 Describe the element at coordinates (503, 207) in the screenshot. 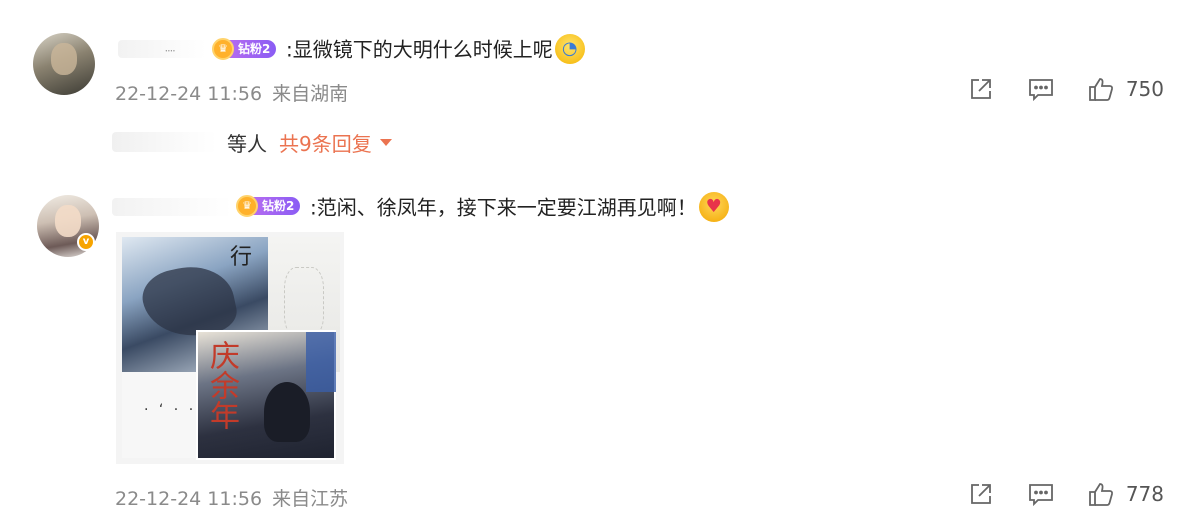

I see `comment-body: :范闲、徐凤年，接下来一定要江湖再见啊！` at that location.